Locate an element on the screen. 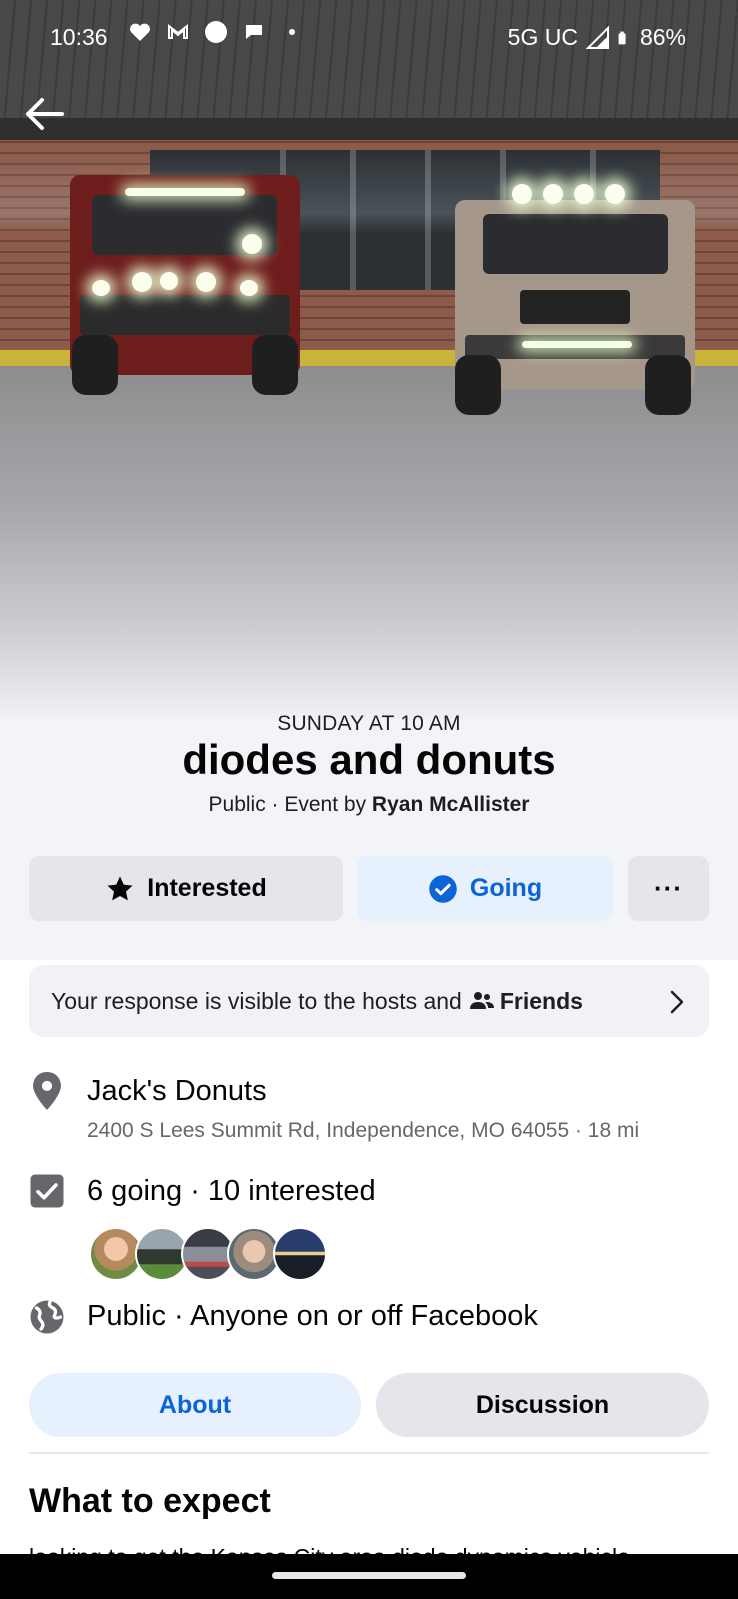 The width and height of the screenshot is (738, 1599). tab-about: About is located at coordinates (195, 1405).